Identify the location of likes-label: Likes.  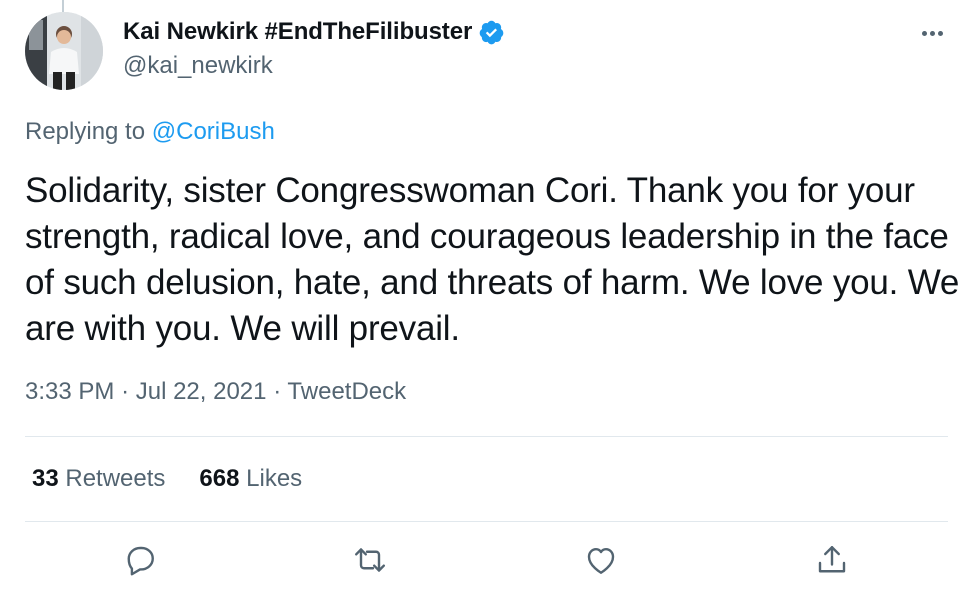
(274, 478).